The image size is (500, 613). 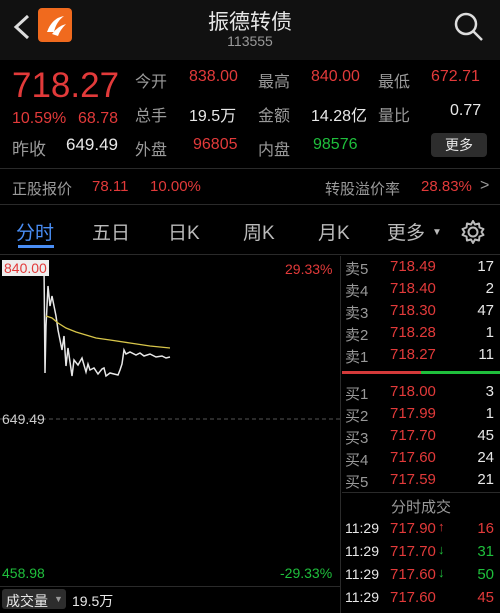 What do you see at coordinates (484, 186) in the screenshot?
I see `premium-chevron-icon: >` at bounding box center [484, 186].